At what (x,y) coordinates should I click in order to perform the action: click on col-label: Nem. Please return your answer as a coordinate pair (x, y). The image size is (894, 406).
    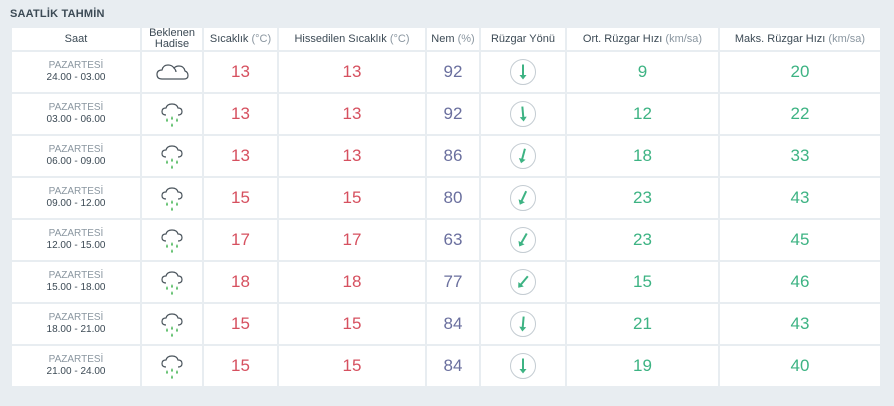
    Looking at the image, I should click on (443, 38).